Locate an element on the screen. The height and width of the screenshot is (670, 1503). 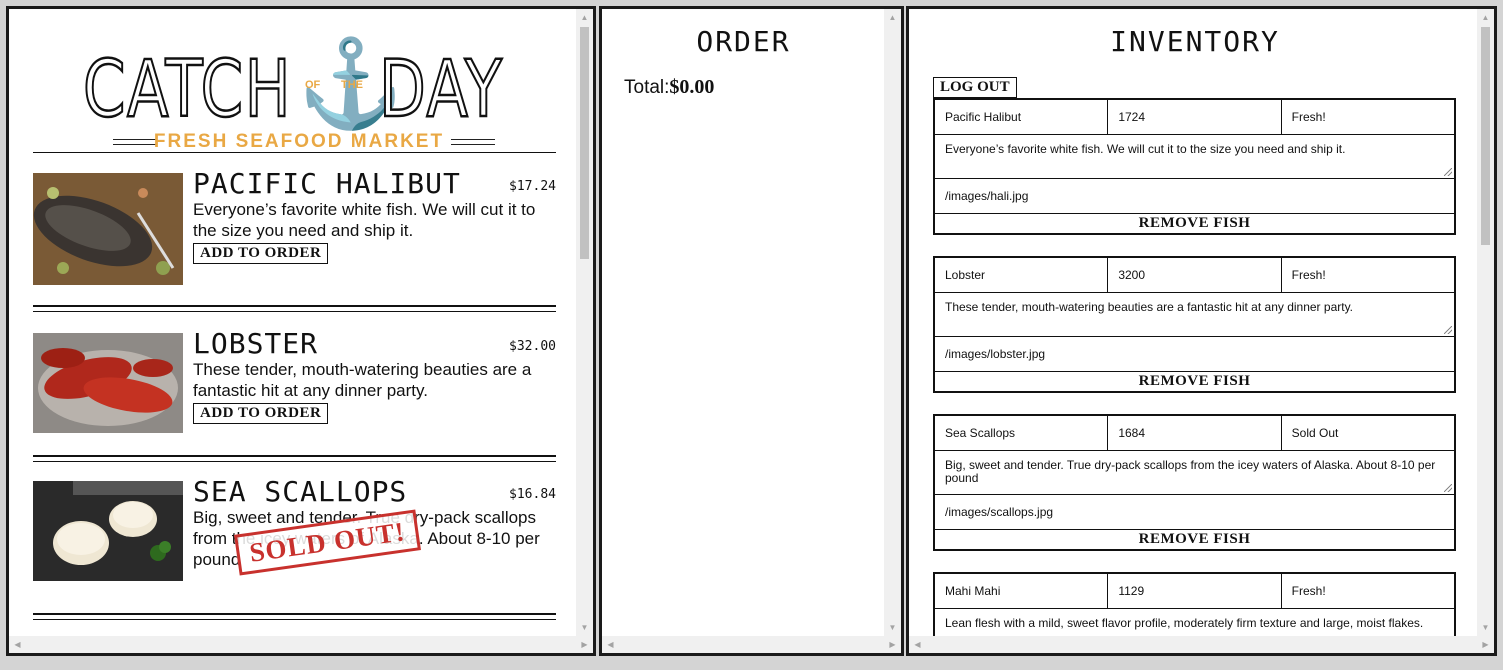
fish-name: Lobster is located at coordinates (256, 343).